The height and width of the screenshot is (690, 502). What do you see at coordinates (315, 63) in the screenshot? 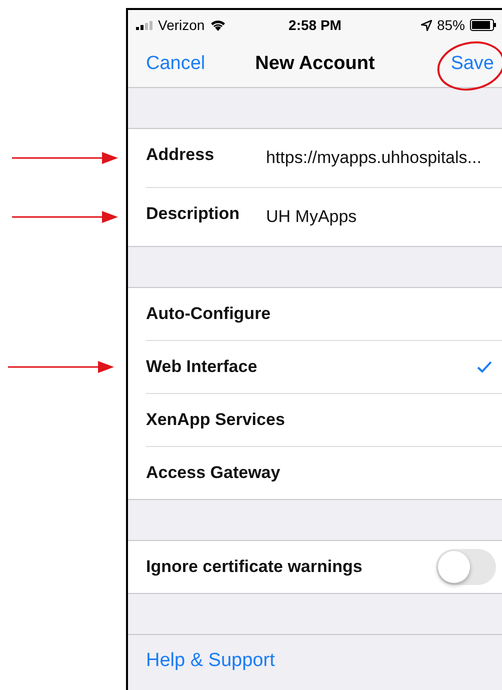
I see `screen-title: New Account` at bounding box center [315, 63].